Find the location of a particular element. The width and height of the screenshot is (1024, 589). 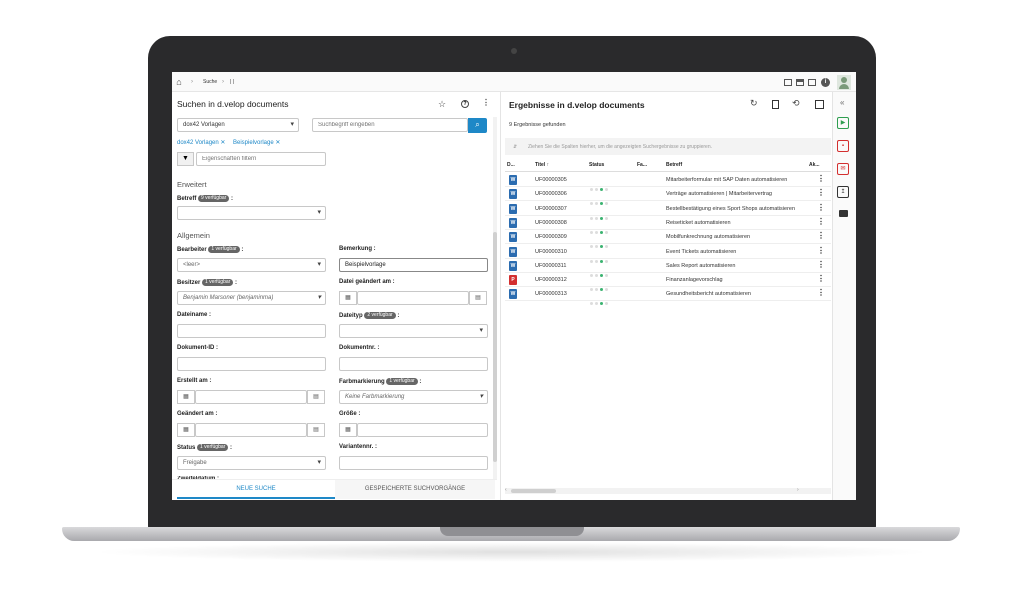

variantennr-input is located at coordinates (413, 463).